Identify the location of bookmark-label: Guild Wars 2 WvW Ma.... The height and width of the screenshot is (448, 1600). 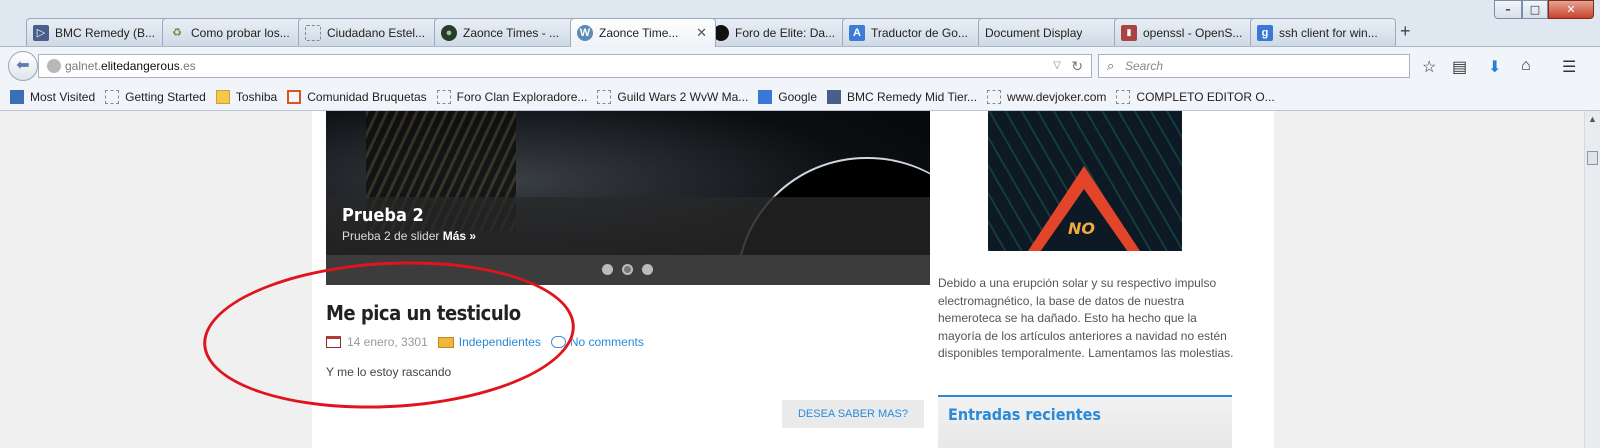
(683, 97).